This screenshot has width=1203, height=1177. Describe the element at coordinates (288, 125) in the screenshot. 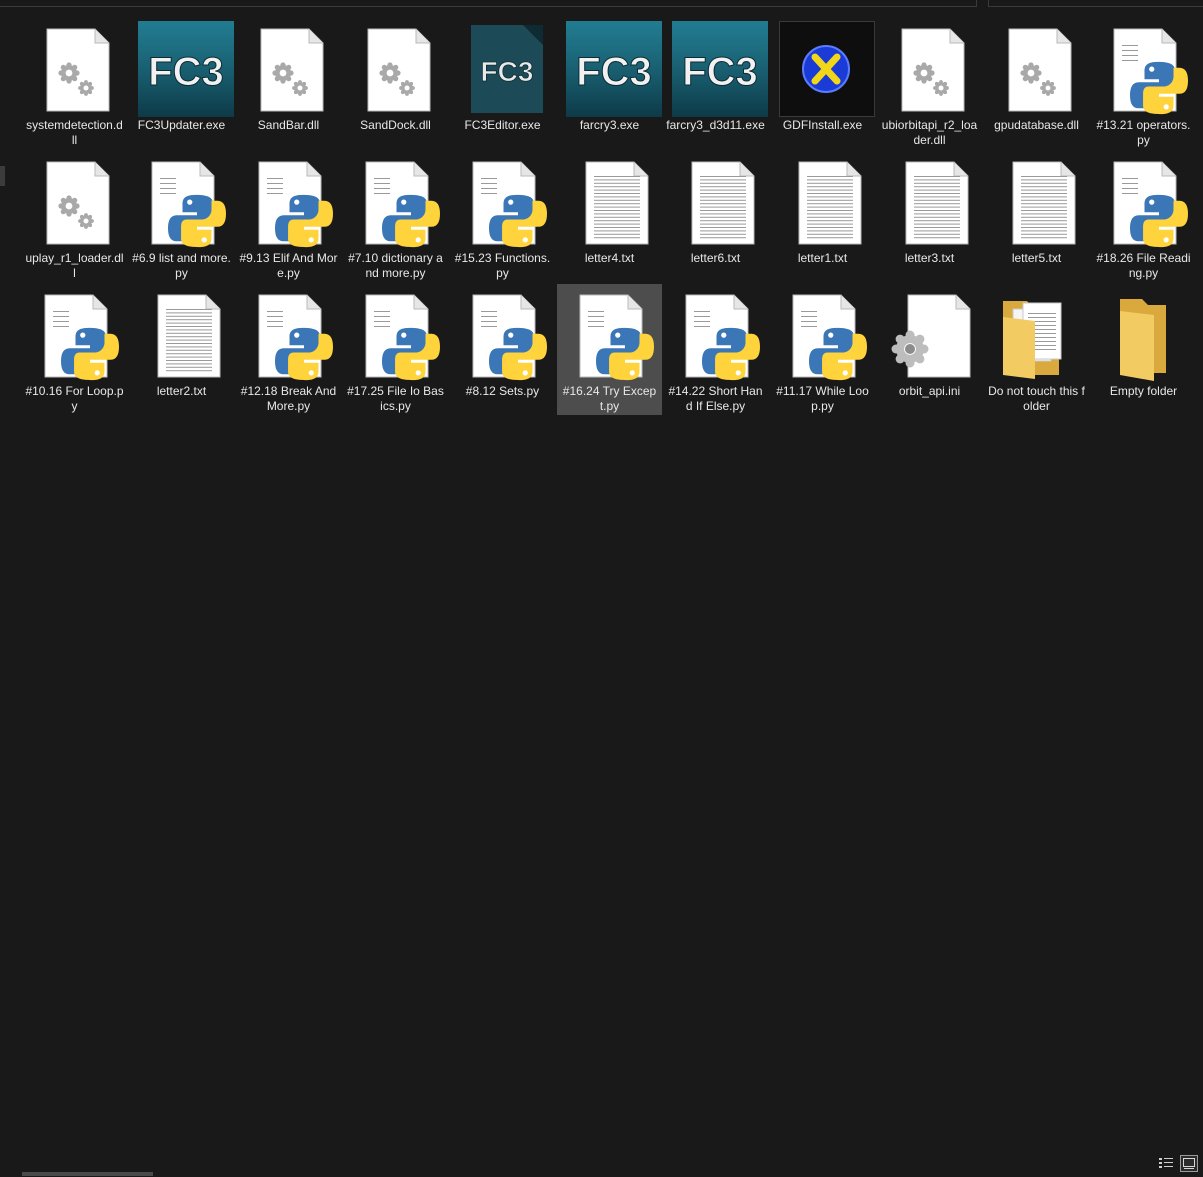

I see `file-name-label: SandBar.dll` at that location.